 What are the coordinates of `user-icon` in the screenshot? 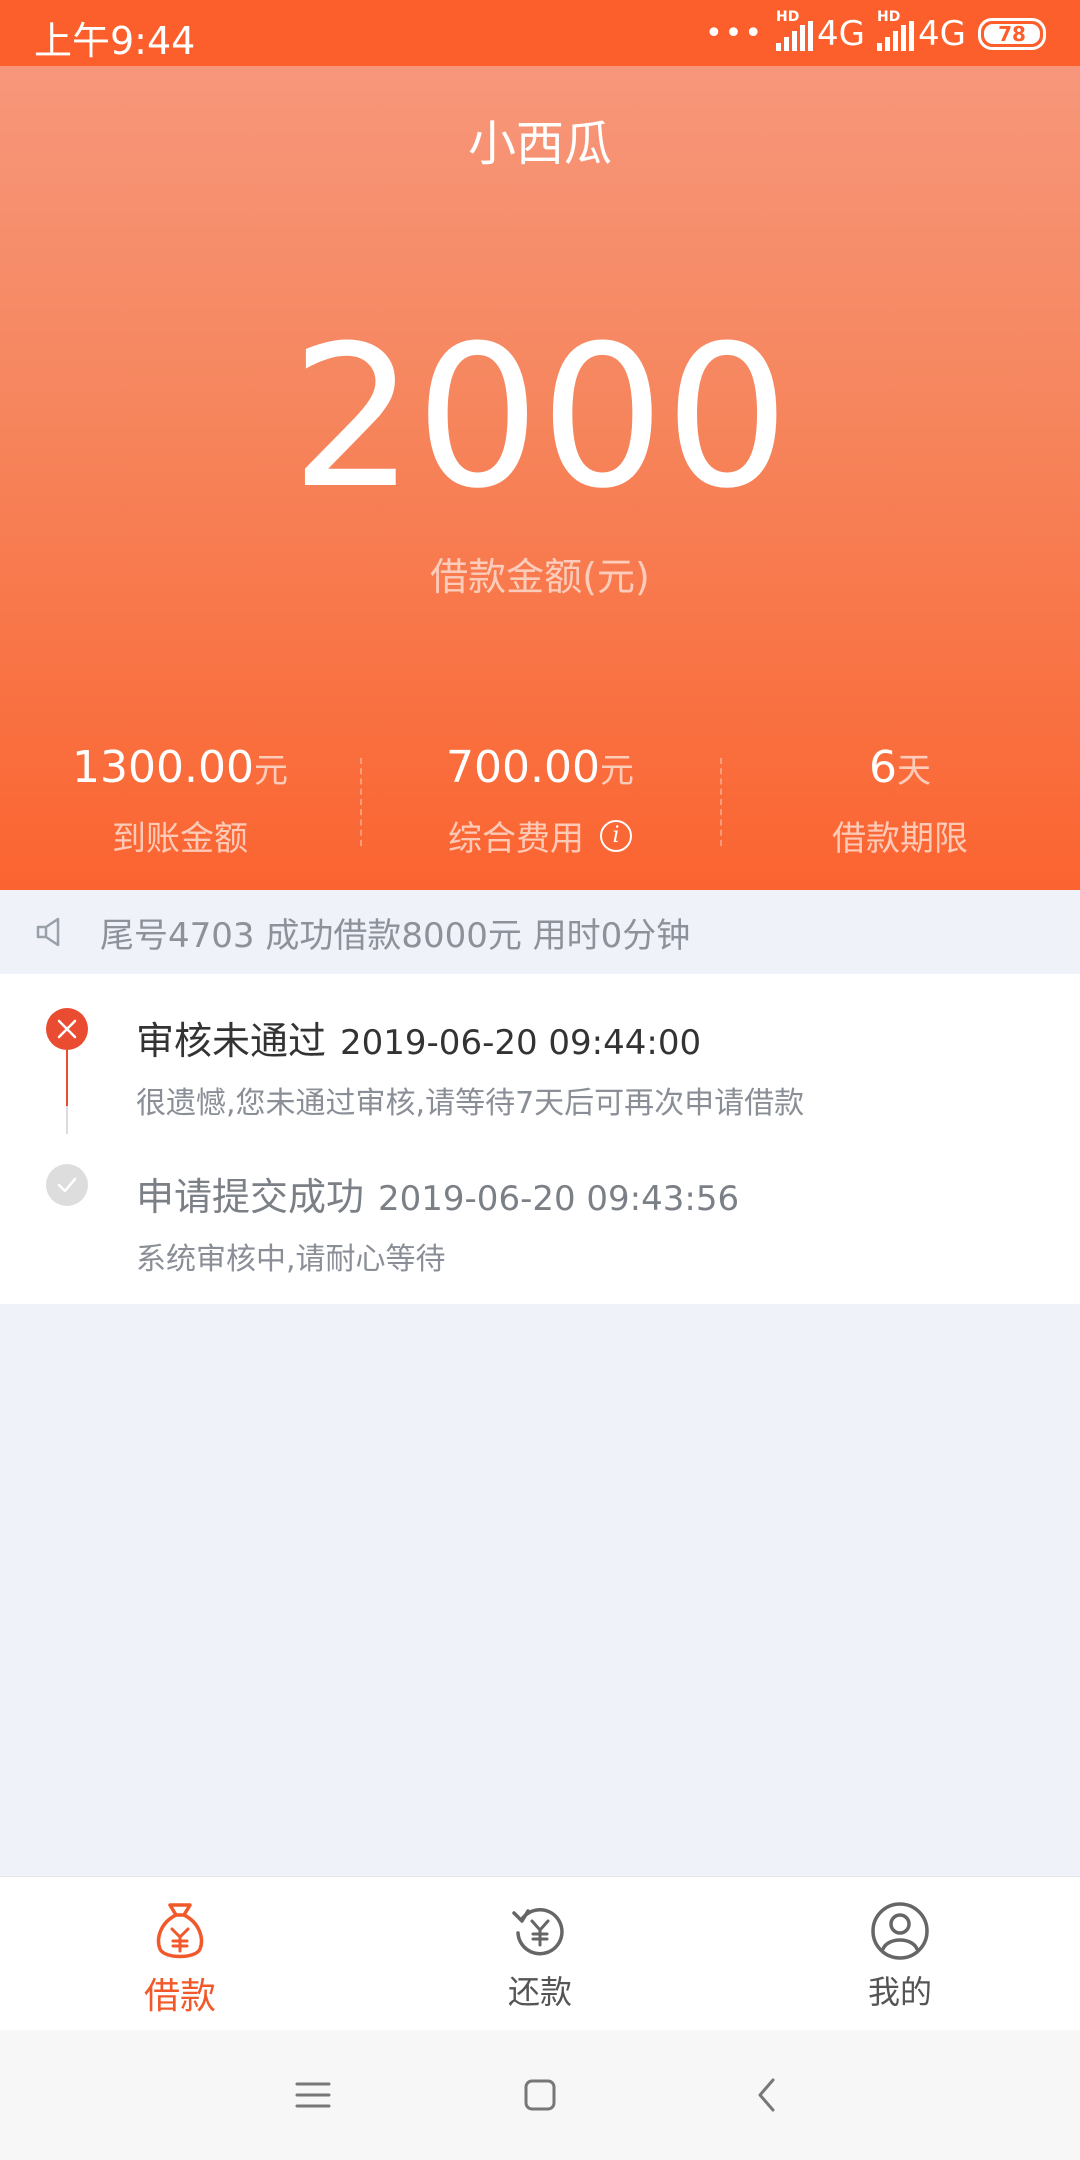 It's located at (900, 1931).